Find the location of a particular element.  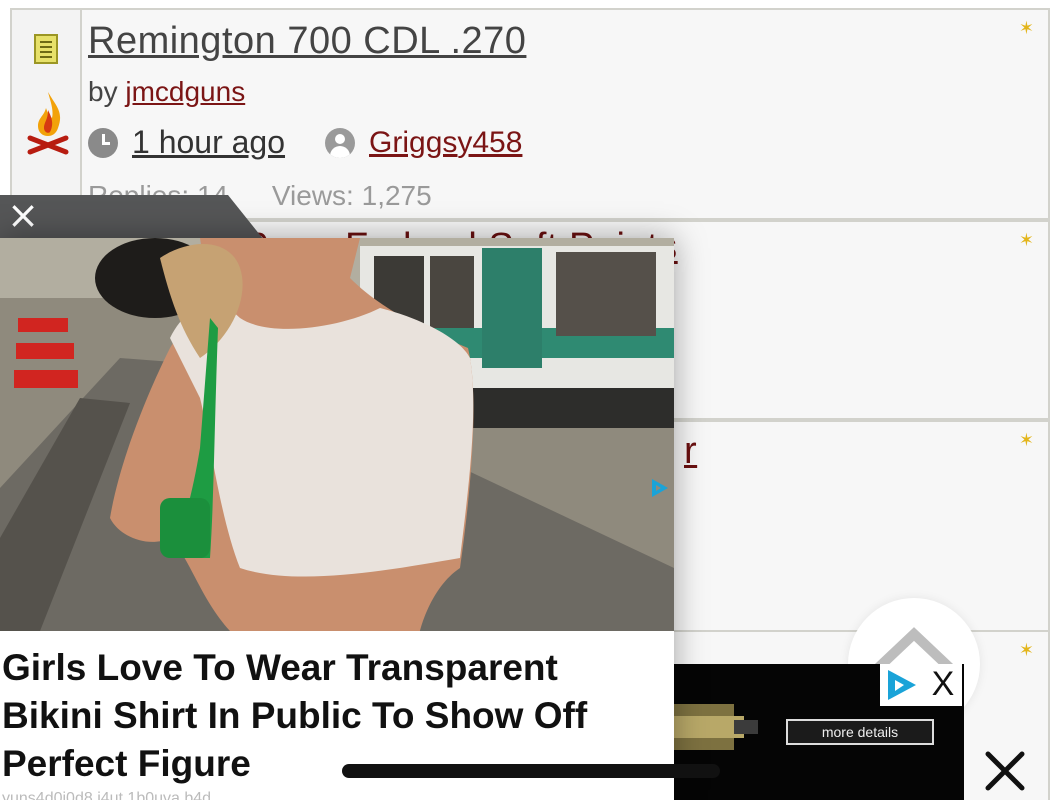

views-count: Views: 1,275 is located at coordinates (351, 195).